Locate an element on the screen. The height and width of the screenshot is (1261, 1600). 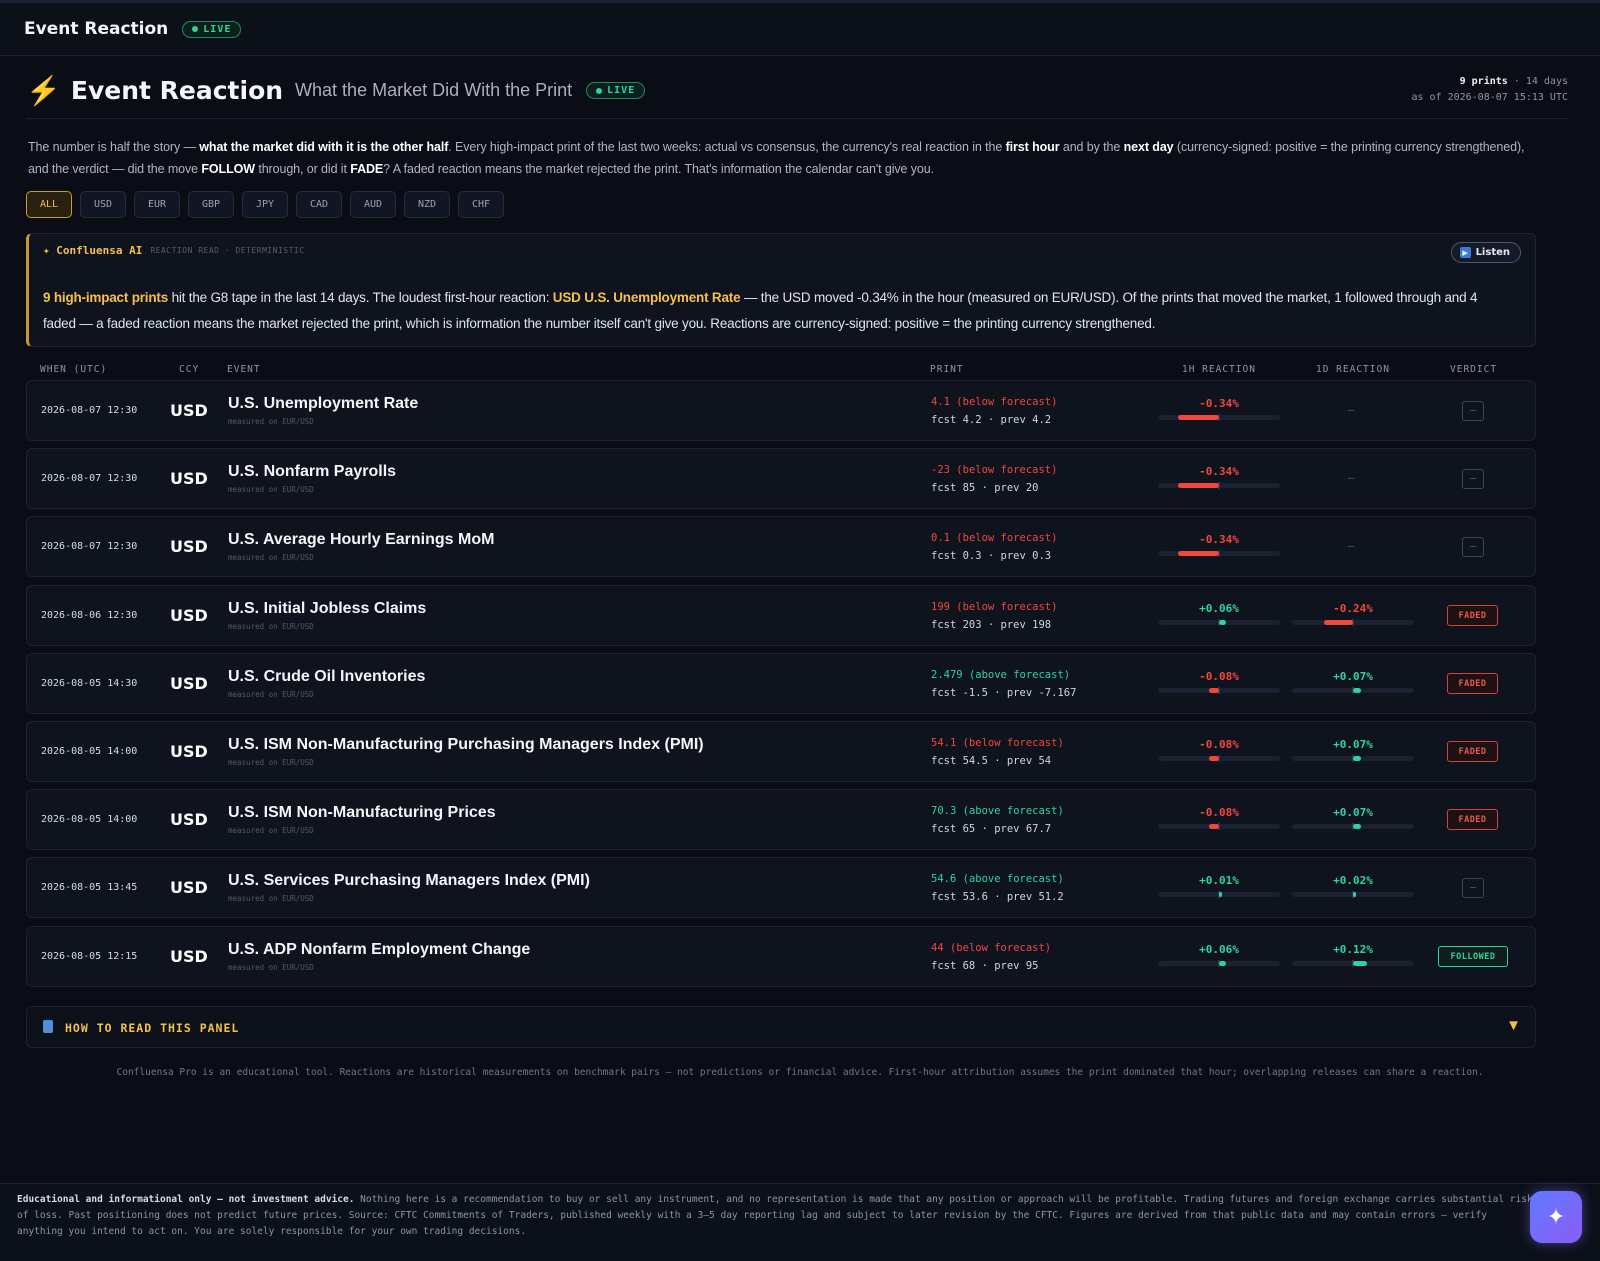
intro-part: The number is half the story — is located at coordinates (114, 147).